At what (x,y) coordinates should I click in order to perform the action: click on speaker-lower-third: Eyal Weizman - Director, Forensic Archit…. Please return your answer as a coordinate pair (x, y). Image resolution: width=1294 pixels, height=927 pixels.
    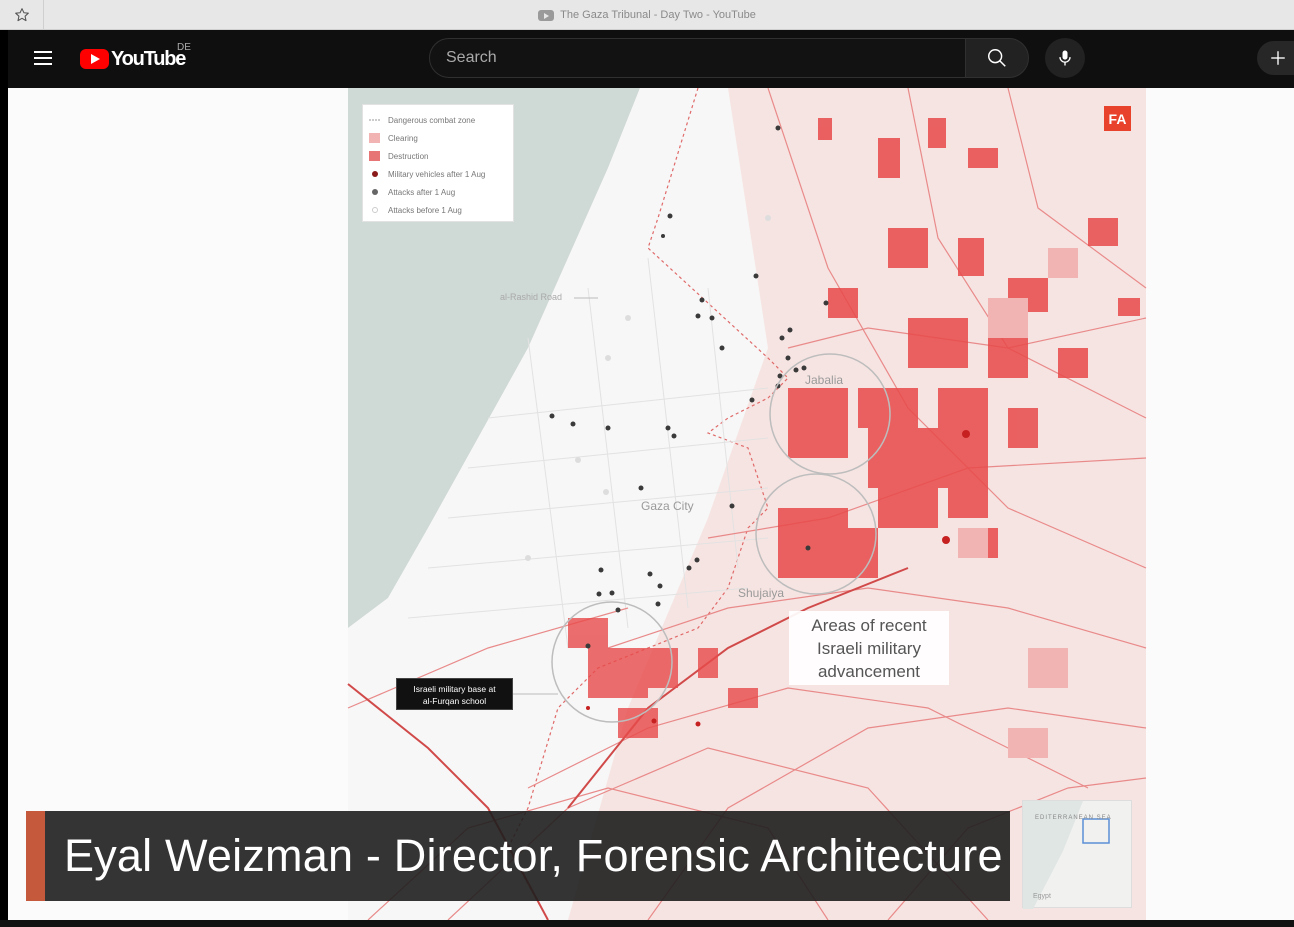
    Looking at the image, I should click on (518, 856).